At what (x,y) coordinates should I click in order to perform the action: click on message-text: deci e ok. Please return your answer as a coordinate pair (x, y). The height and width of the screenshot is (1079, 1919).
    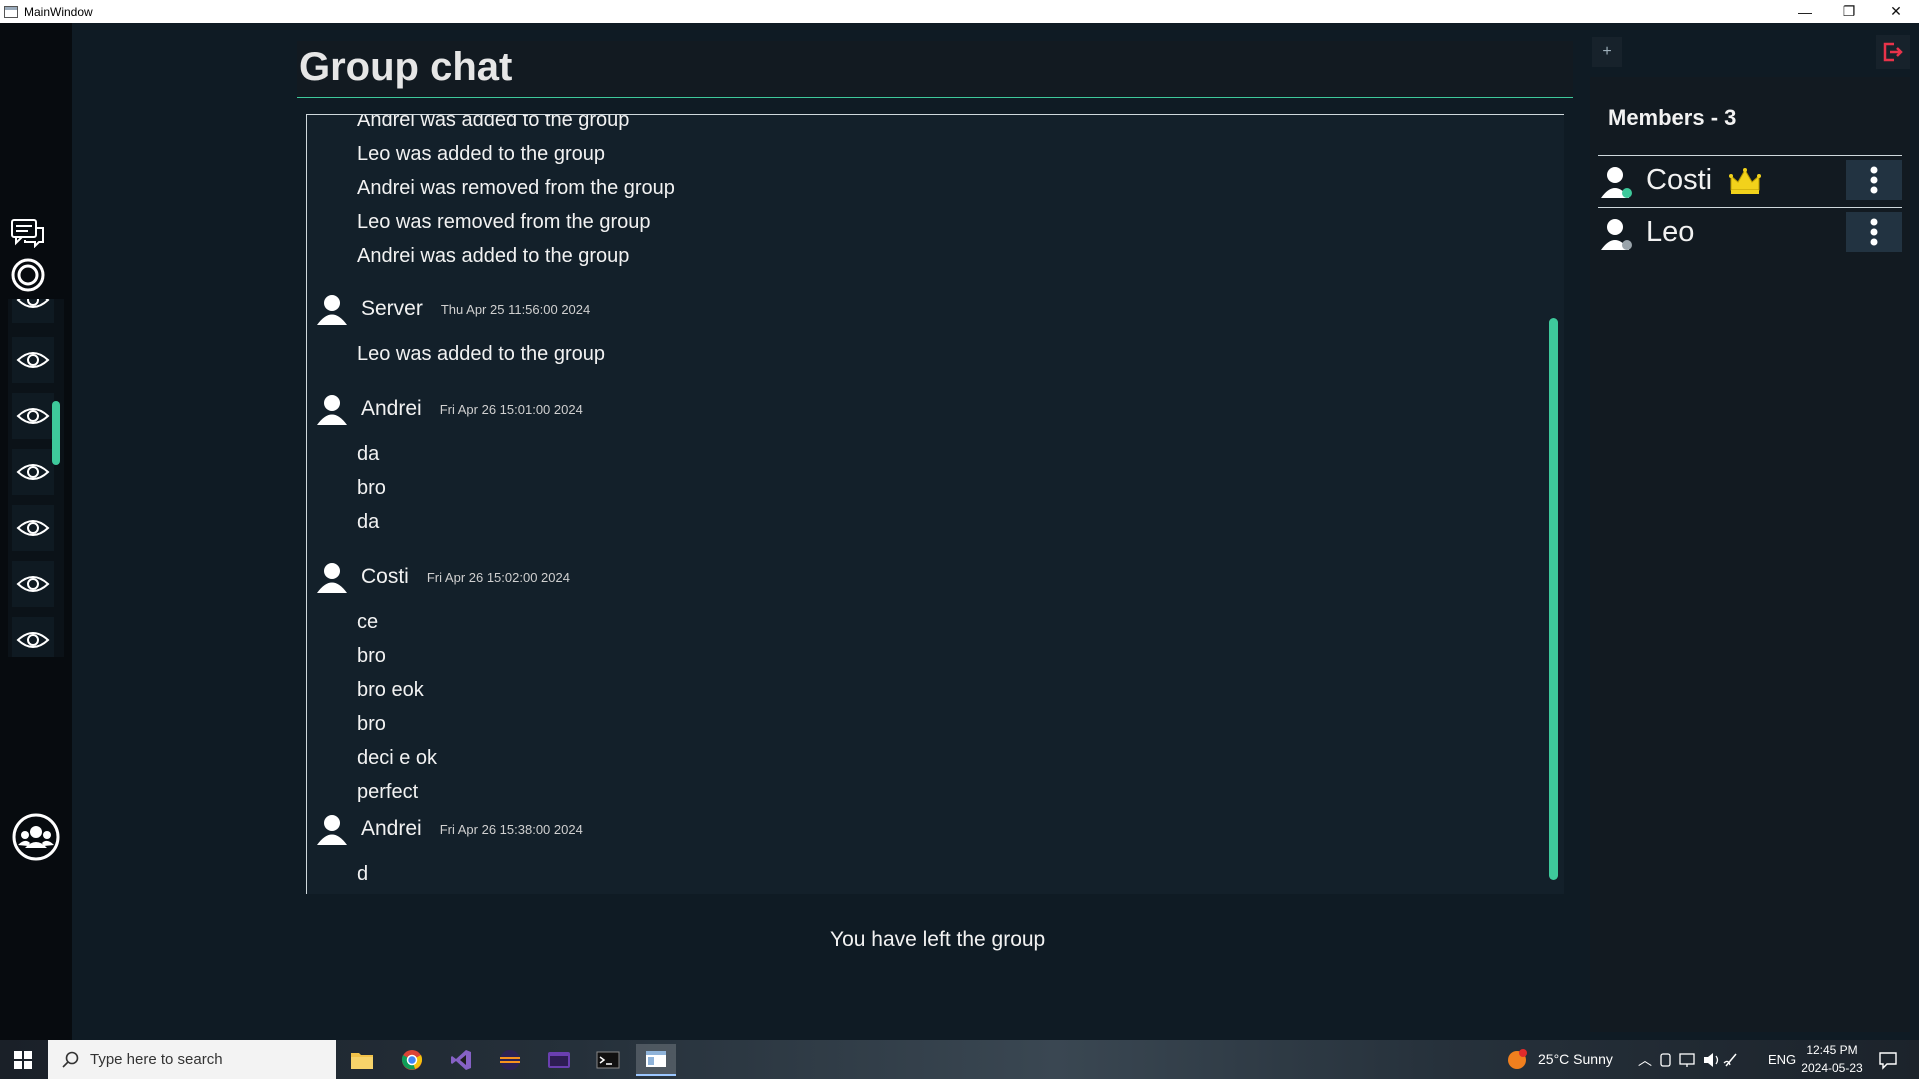
    Looking at the image, I should click on (397, 758).